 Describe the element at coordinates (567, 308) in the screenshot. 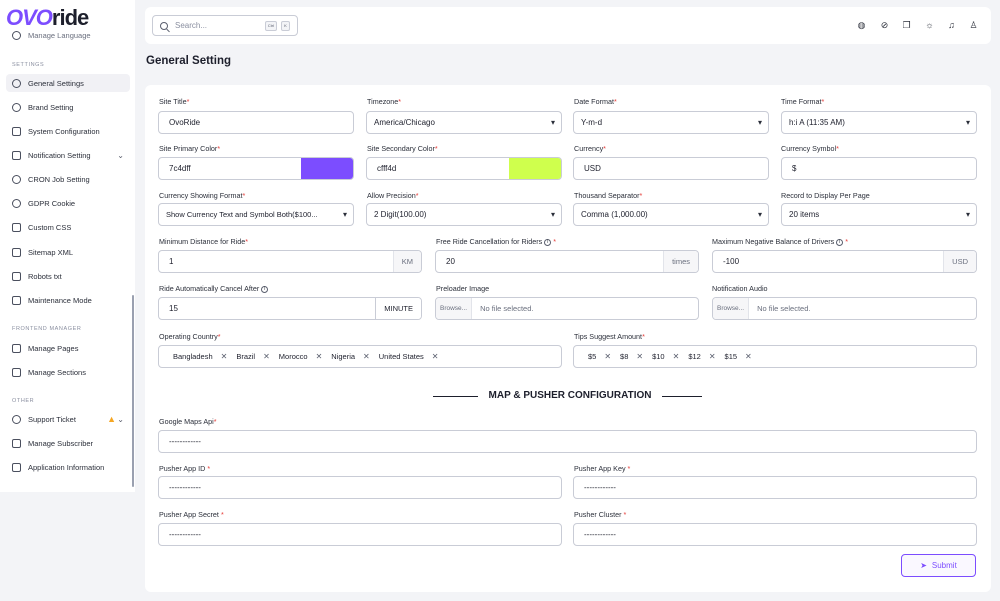

I see `preloader-image-file-input: Browse... No file selected.` at that location.